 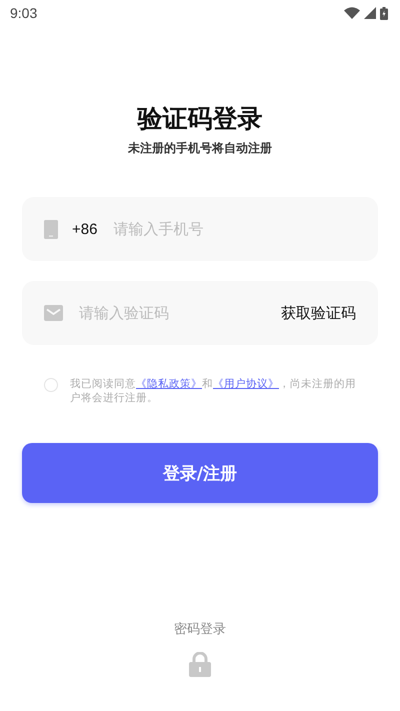 I want to click on code-input: 请输入验证码, so click(x=180, y=313).